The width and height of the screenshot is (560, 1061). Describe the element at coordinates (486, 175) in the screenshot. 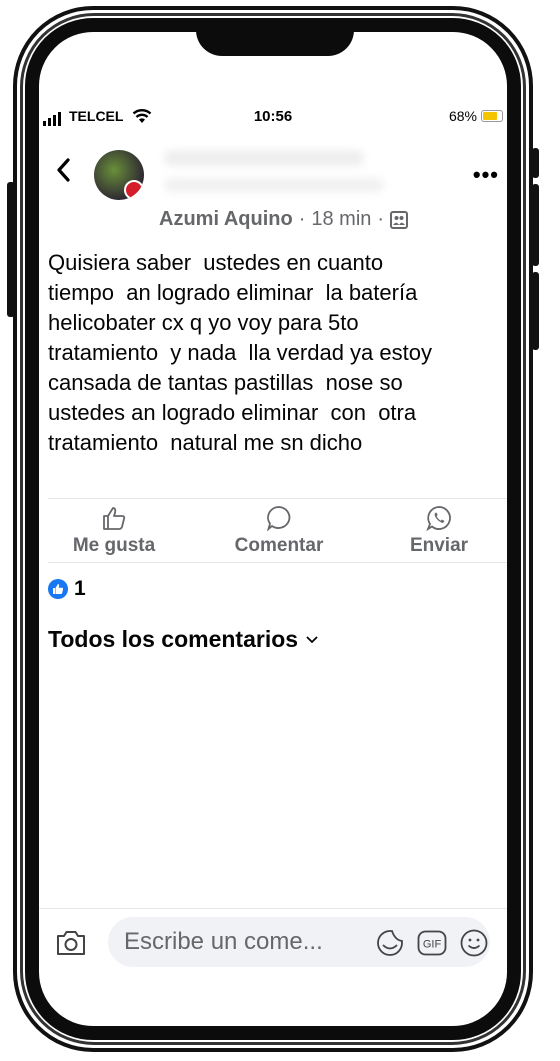

I see `more-dots-icon: •••` at that location.